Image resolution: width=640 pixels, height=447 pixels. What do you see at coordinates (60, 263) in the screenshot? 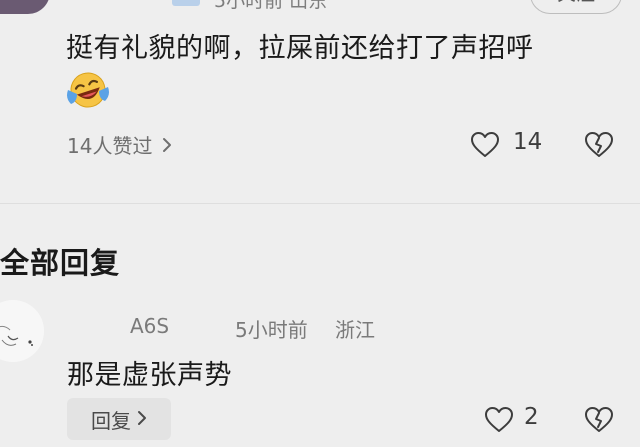
I see `section-title: 全部回复` at bounding box center [60, 263].